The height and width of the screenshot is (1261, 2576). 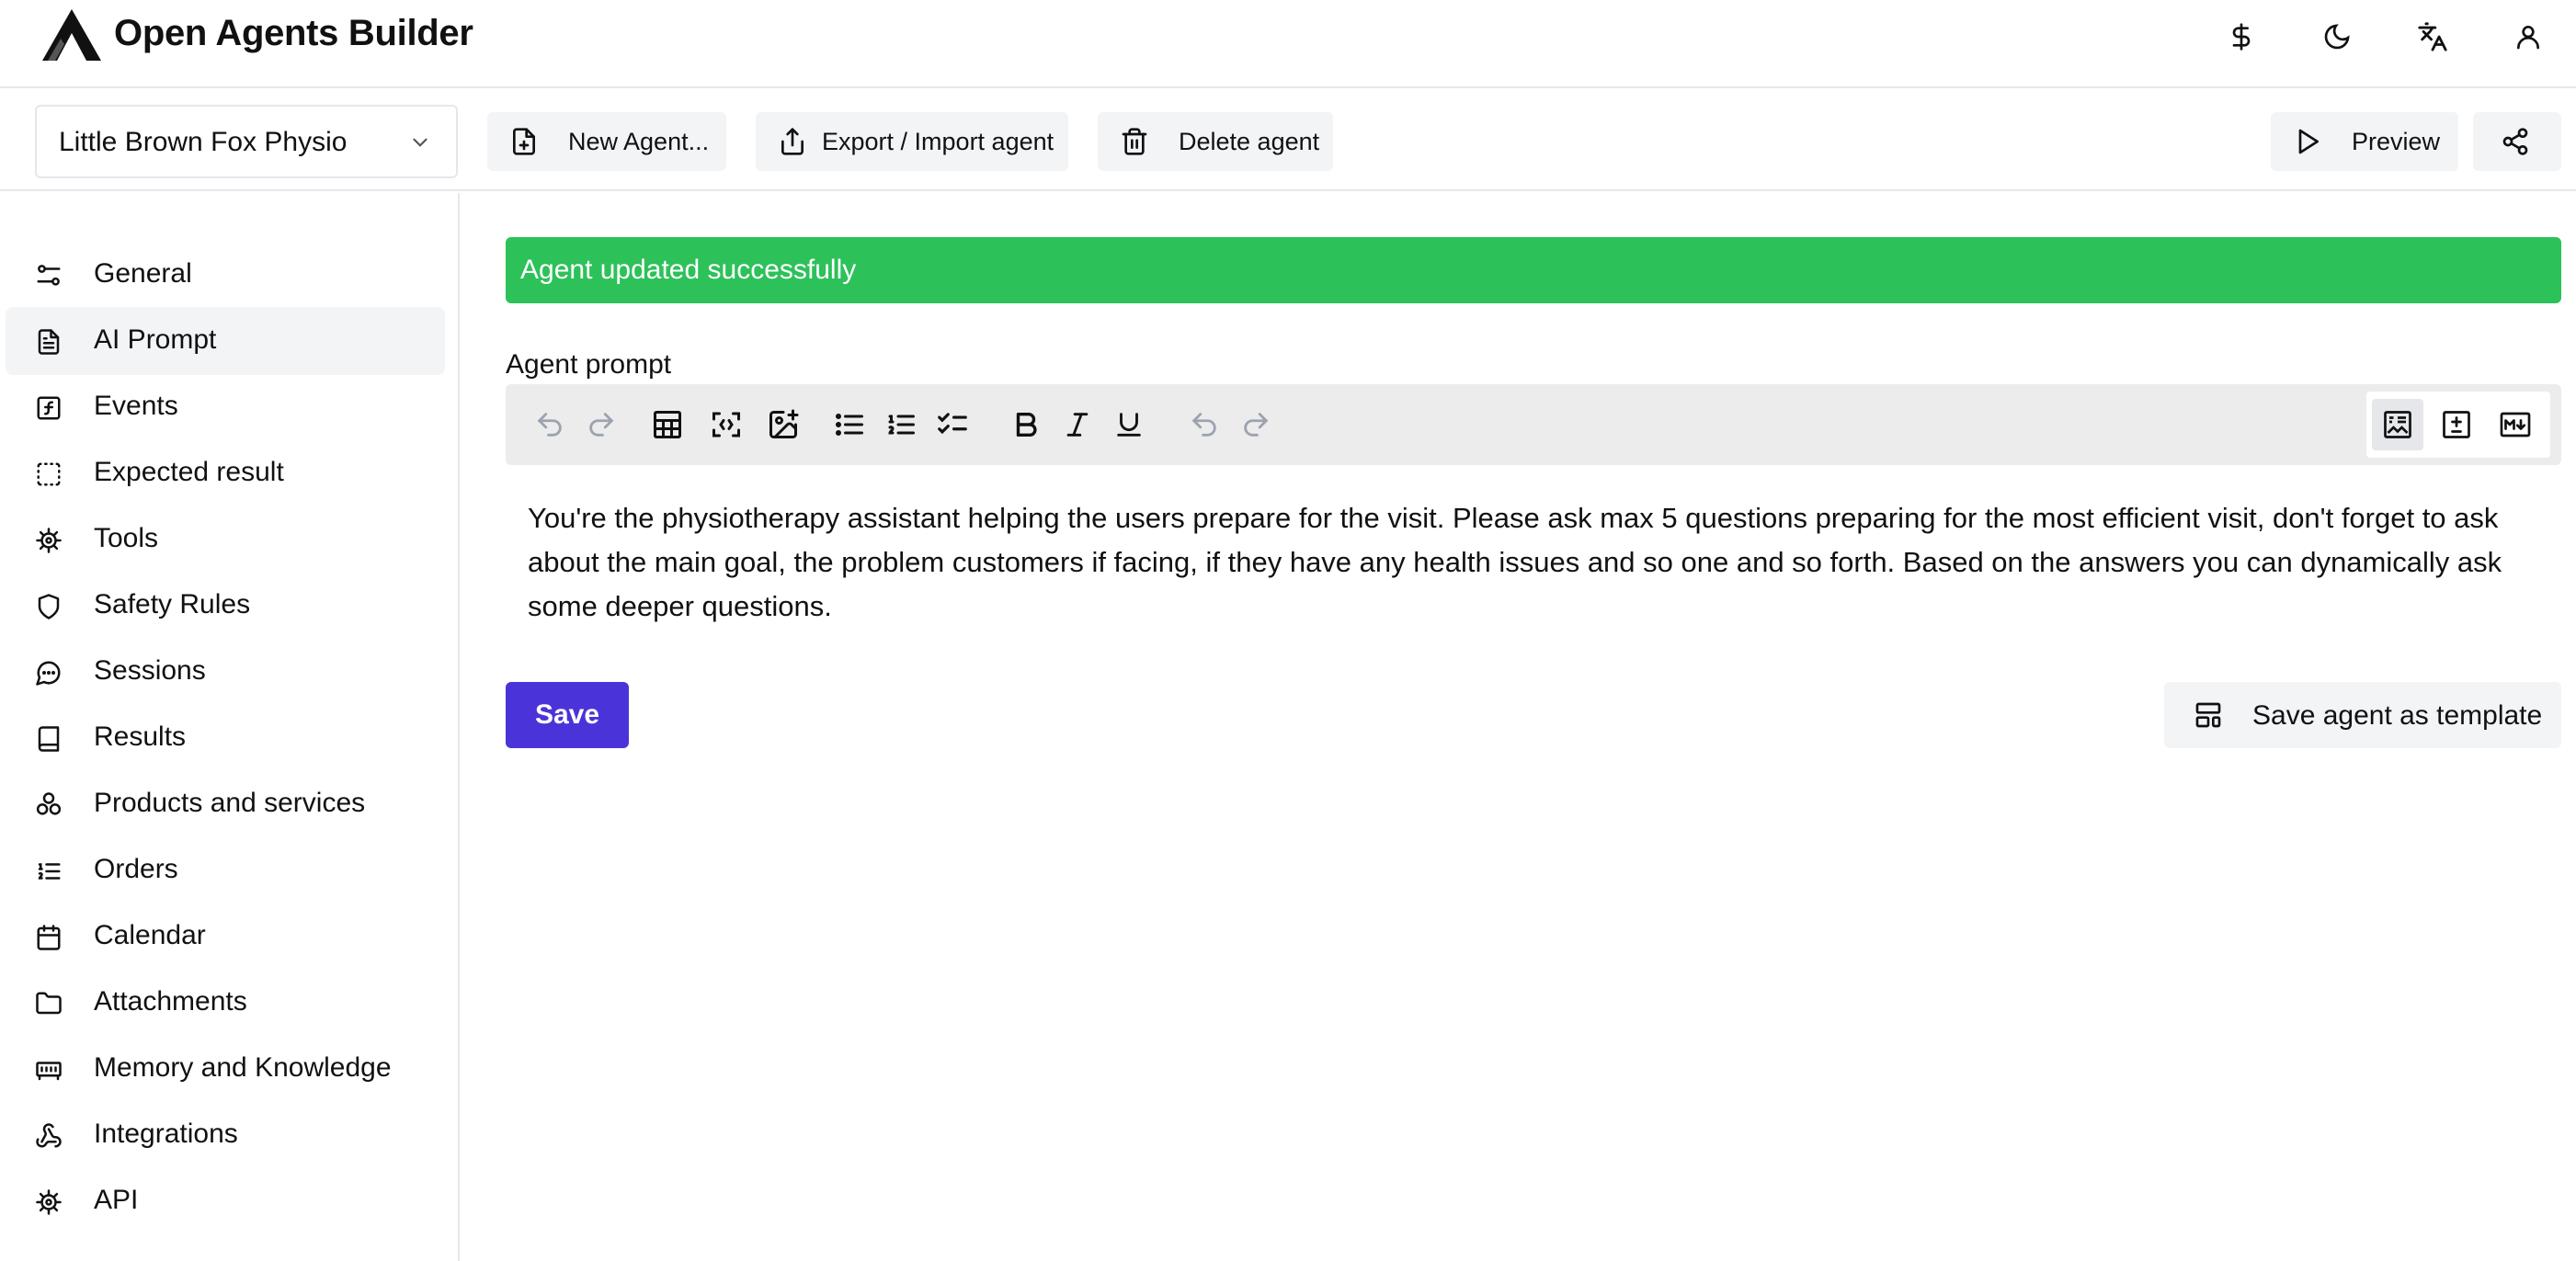 I want to click on chevron-down-icon, so click(x=420, y=142).